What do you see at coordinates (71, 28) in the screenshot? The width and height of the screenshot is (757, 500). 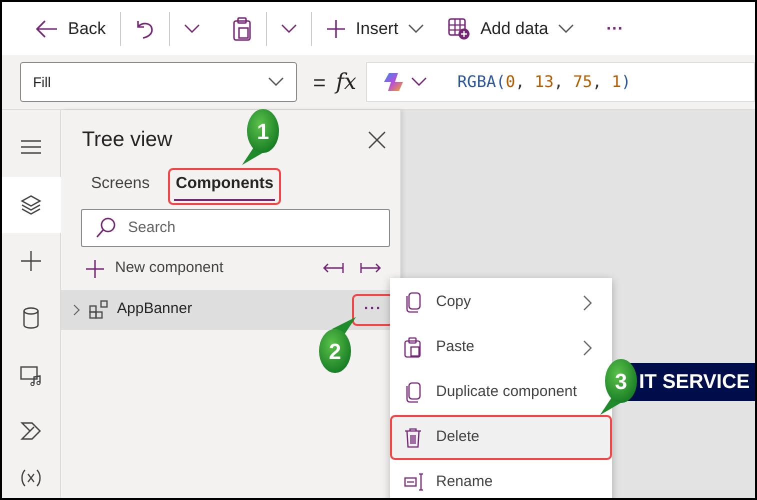 I see `back-button: Back` at bounding box center [71, 28].